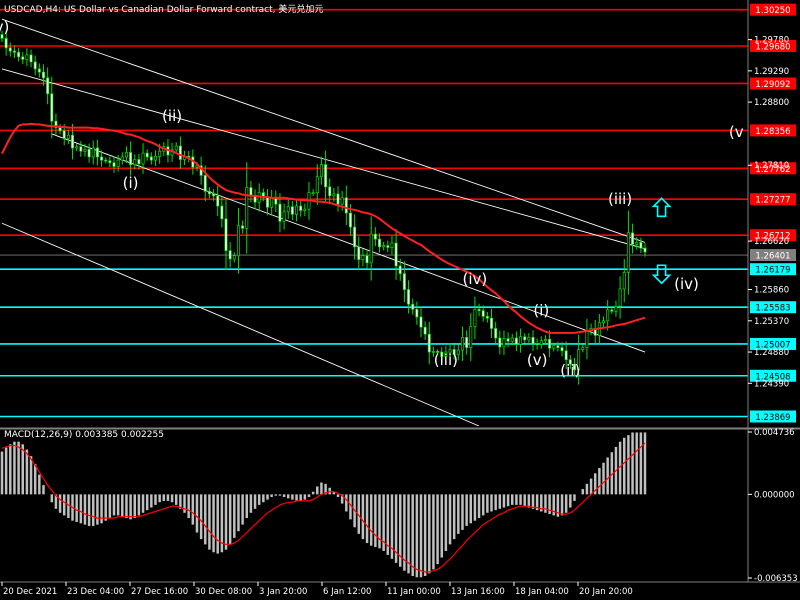 The height and width of the screenshot is (600, 800). What do you see at coordinates (570, 371) in the screenshot?
I see `wave-label: (ii)` at bounding box center [570, 371].